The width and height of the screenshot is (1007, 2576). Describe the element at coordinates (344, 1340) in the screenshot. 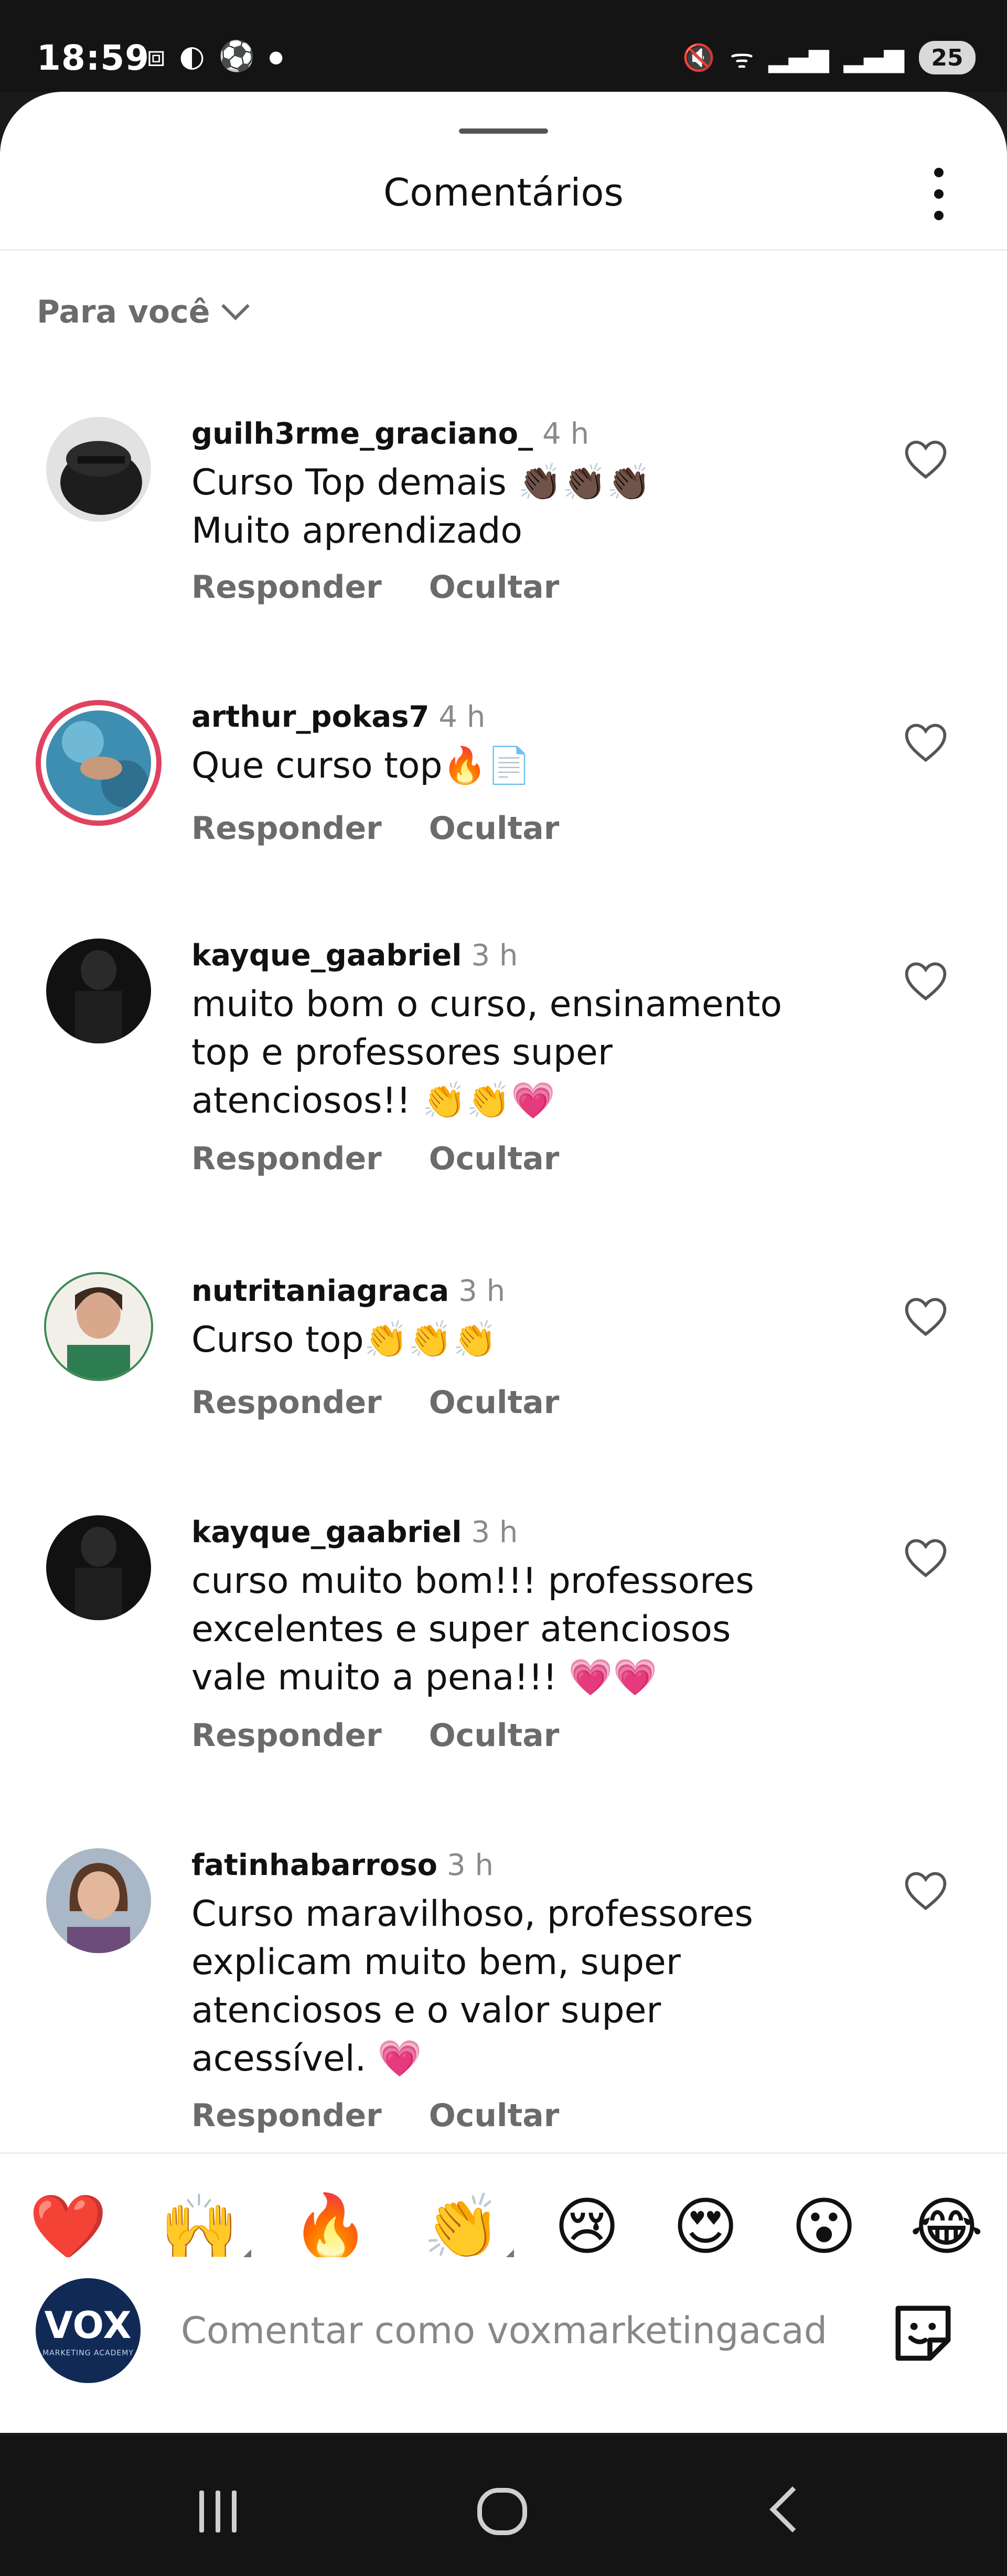

I see `comment-text: Curso top👏👏👏` at that location.